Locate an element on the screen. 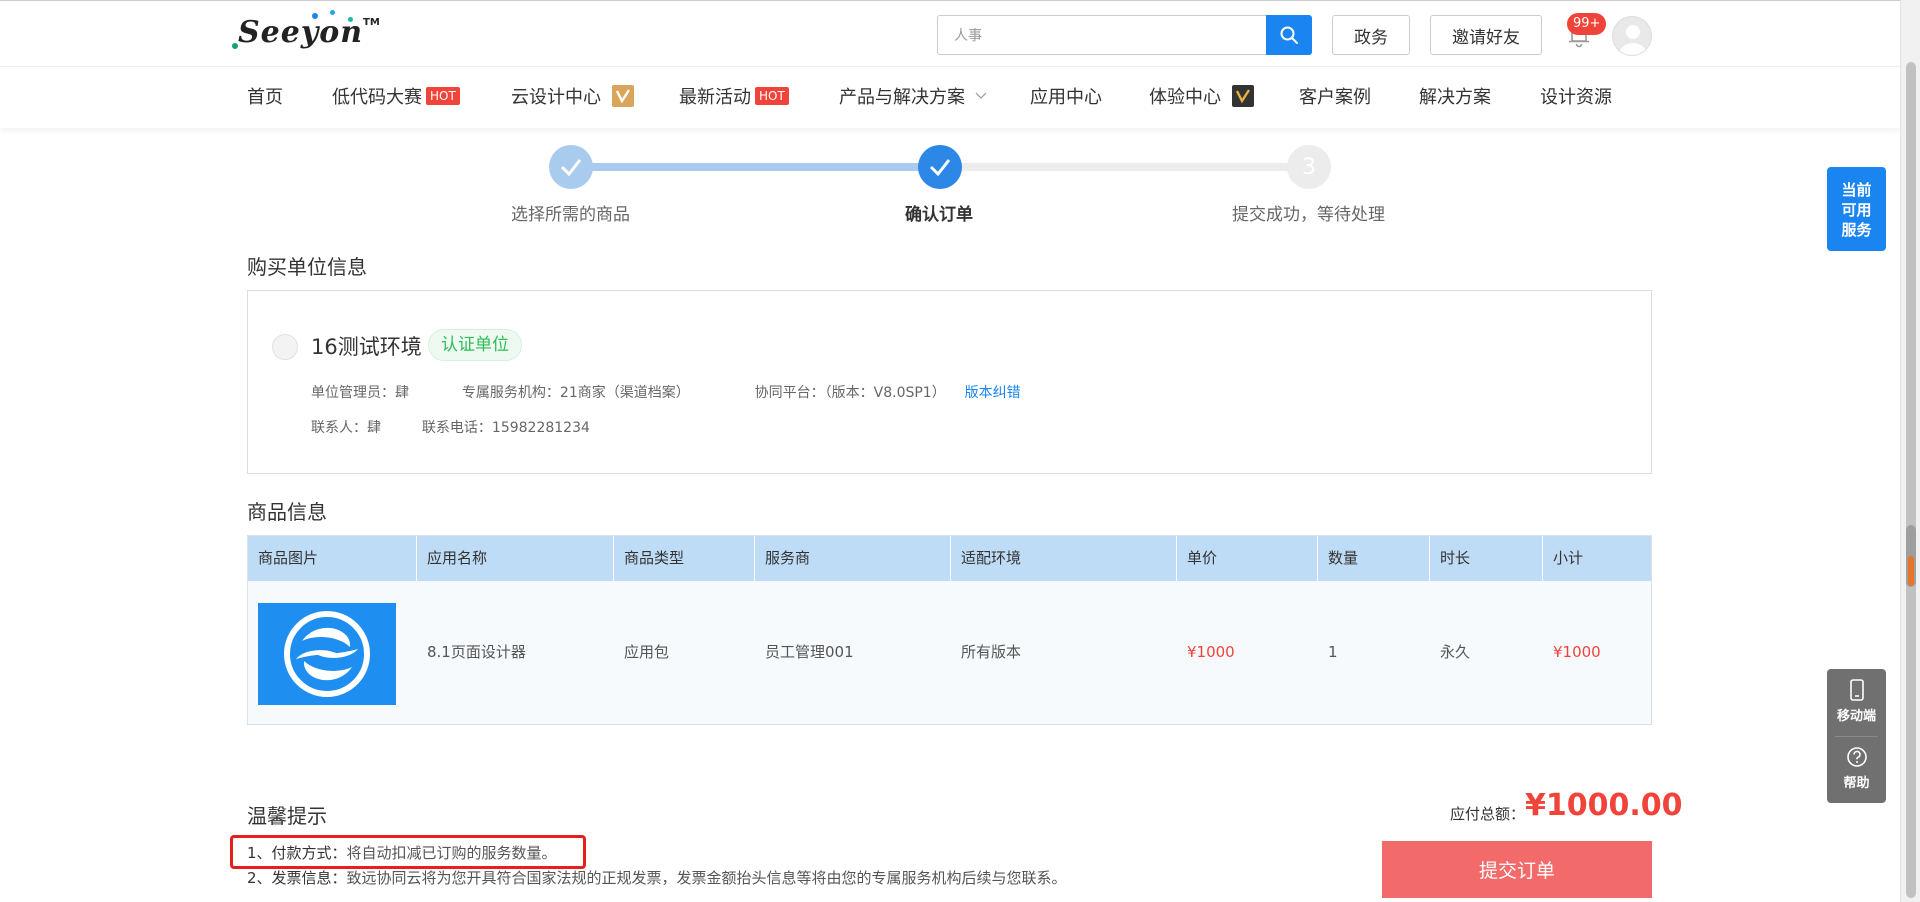 The width and height of the screenshot is (1920, 902). nav-label: 设计资源 is located at coordinates (1576, 97).